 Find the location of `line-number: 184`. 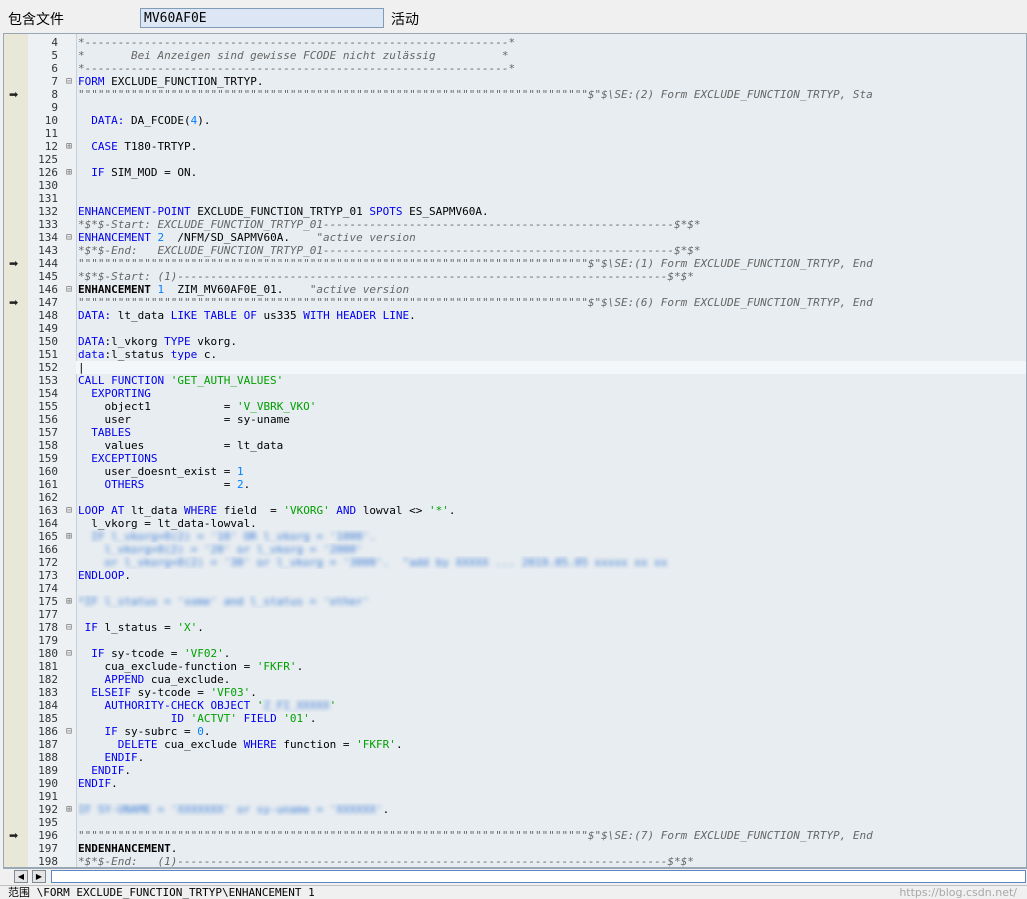

line-number: 184 is located at coordinates (48, 705).